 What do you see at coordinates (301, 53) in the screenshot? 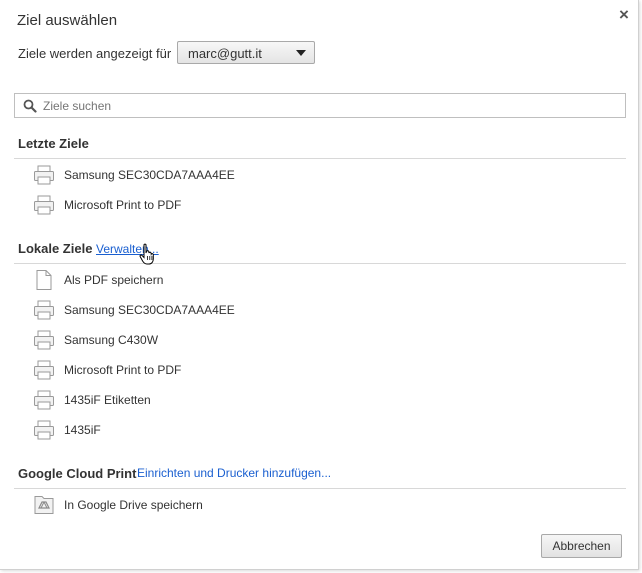
I see `chevron-down-icon` at bounding box center [301, 53].